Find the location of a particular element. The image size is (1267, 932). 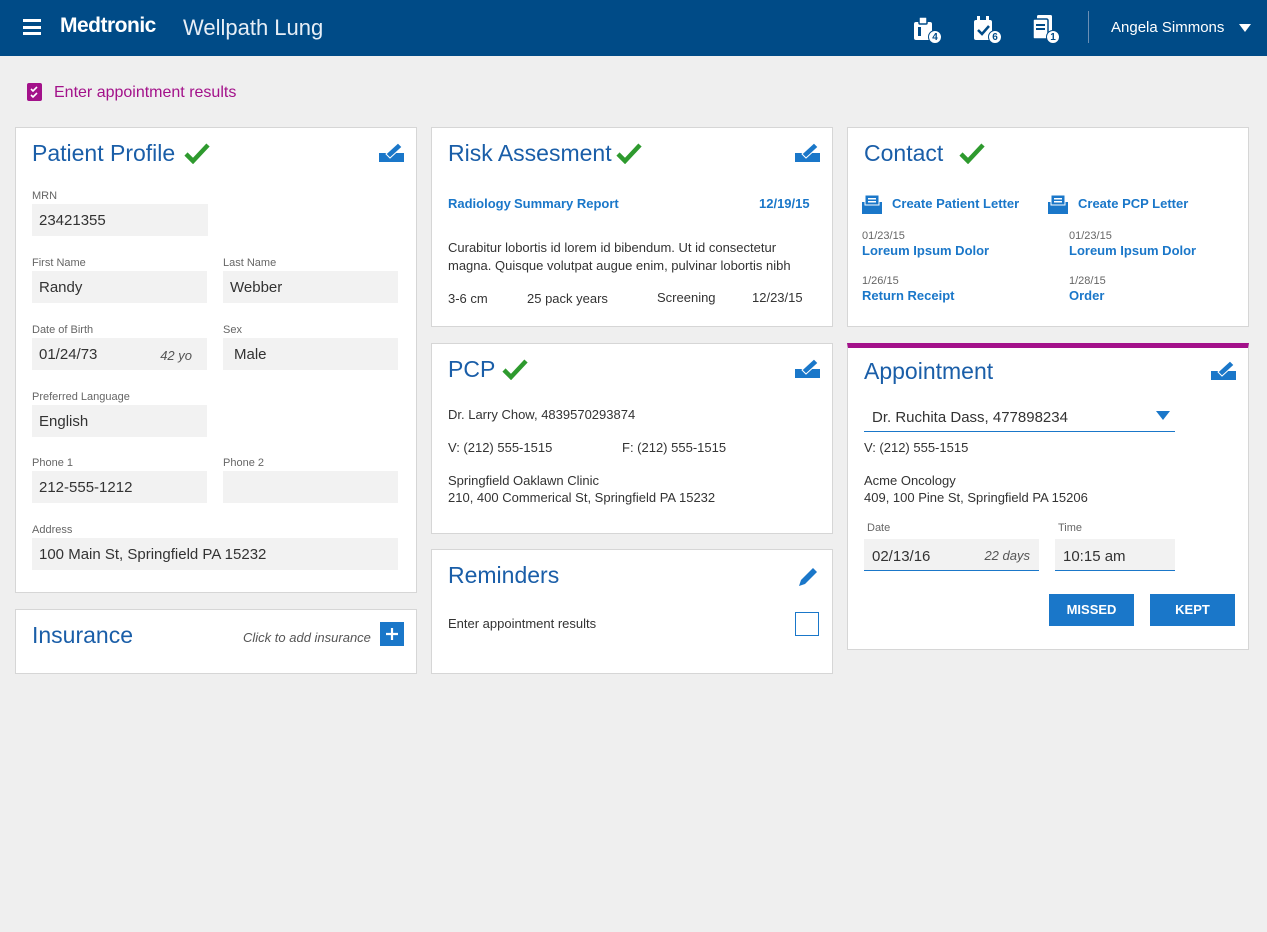

appointment-address: 409, 100 Pine St, Springfield PA 15206 is located at coordinates (976, 497).